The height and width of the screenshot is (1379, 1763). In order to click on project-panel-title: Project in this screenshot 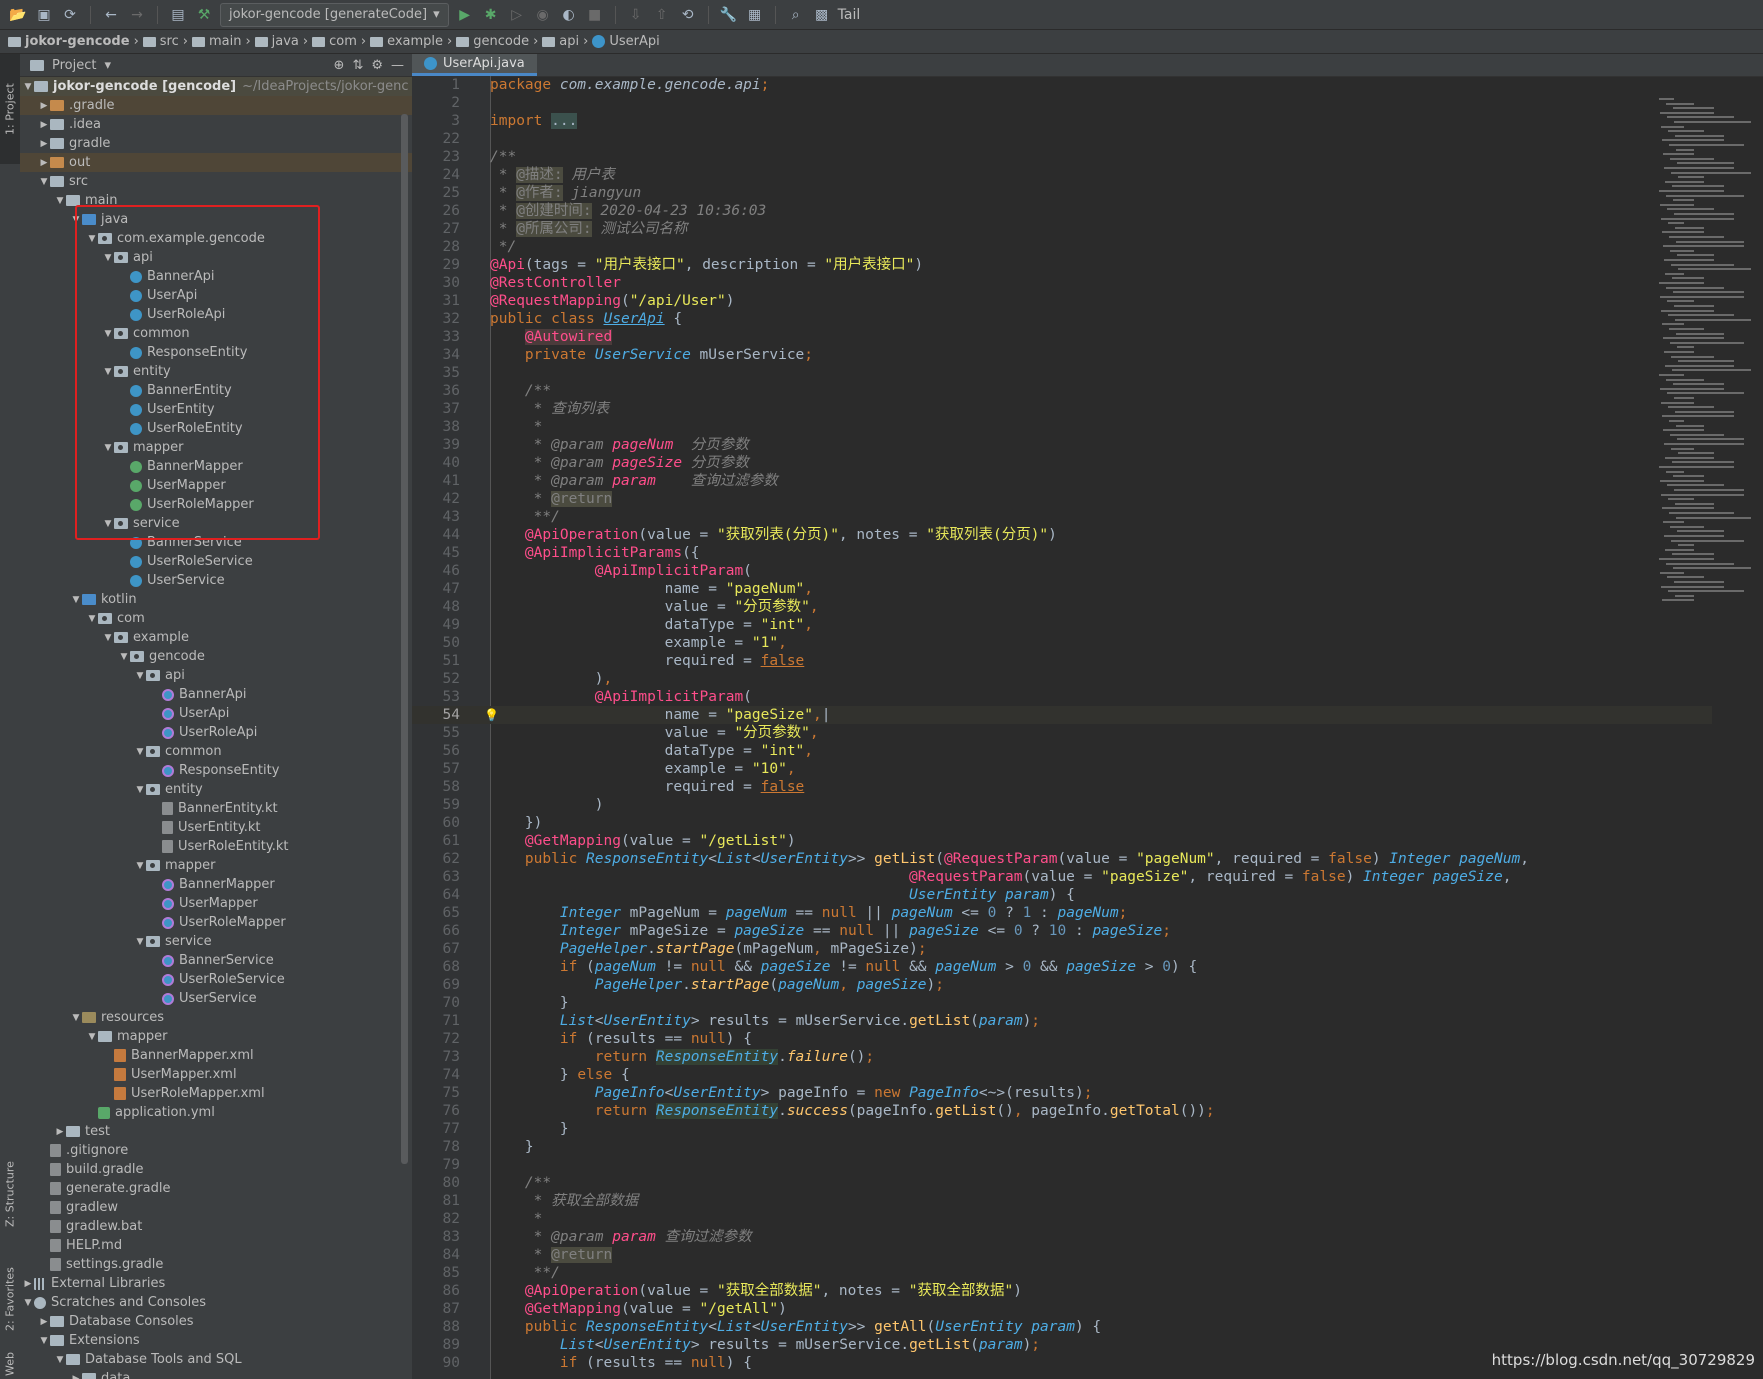, I will do `click(74, 65)`.